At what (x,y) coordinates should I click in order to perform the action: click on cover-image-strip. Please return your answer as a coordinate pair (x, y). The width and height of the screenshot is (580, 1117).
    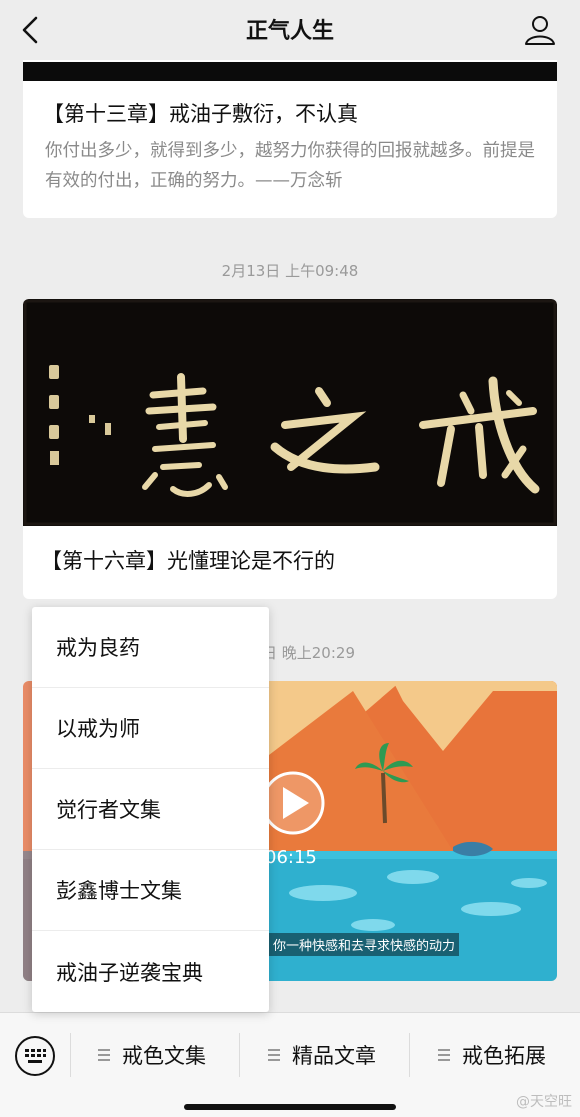
    Looking at the image, I should click on (290, 71).